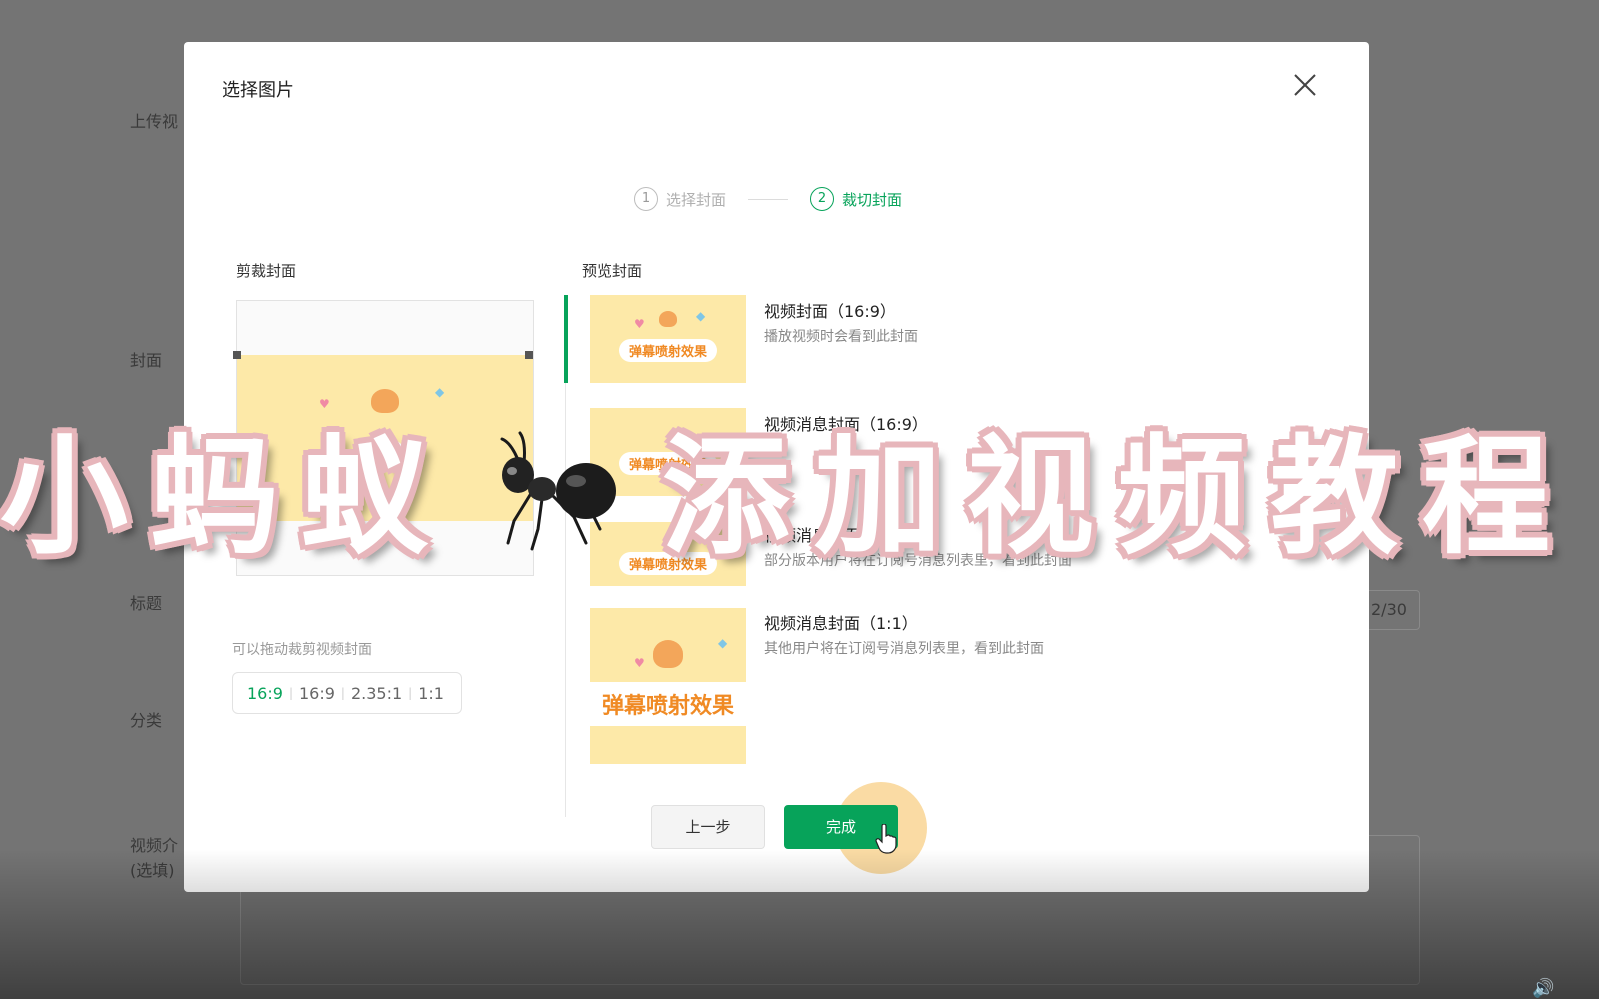 The height and width of the screenshot is (999, 1599). Describe the element at coordinates (646, 199) in the screenshot. I see `step-number: 1` at that location.